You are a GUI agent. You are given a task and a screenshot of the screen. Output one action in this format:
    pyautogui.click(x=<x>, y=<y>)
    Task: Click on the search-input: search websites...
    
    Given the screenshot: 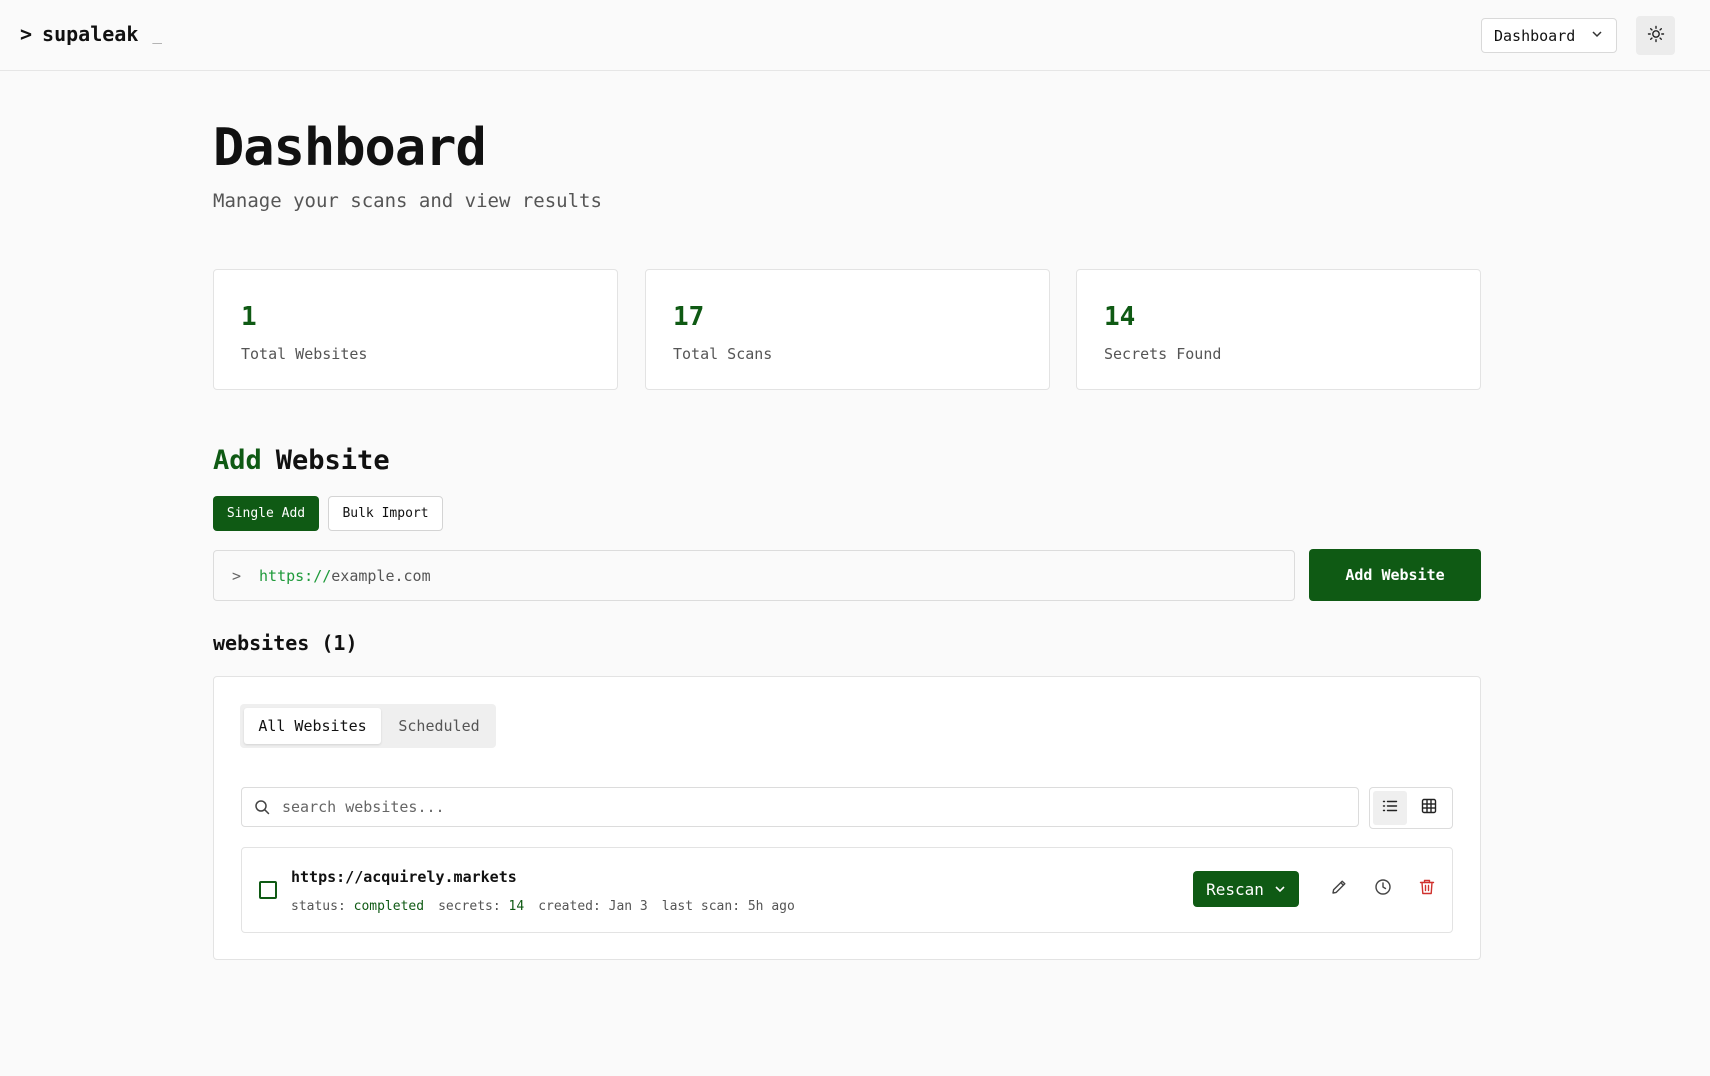 What is the action you would take?
    pyautogui.click(x=800, y=807)
    